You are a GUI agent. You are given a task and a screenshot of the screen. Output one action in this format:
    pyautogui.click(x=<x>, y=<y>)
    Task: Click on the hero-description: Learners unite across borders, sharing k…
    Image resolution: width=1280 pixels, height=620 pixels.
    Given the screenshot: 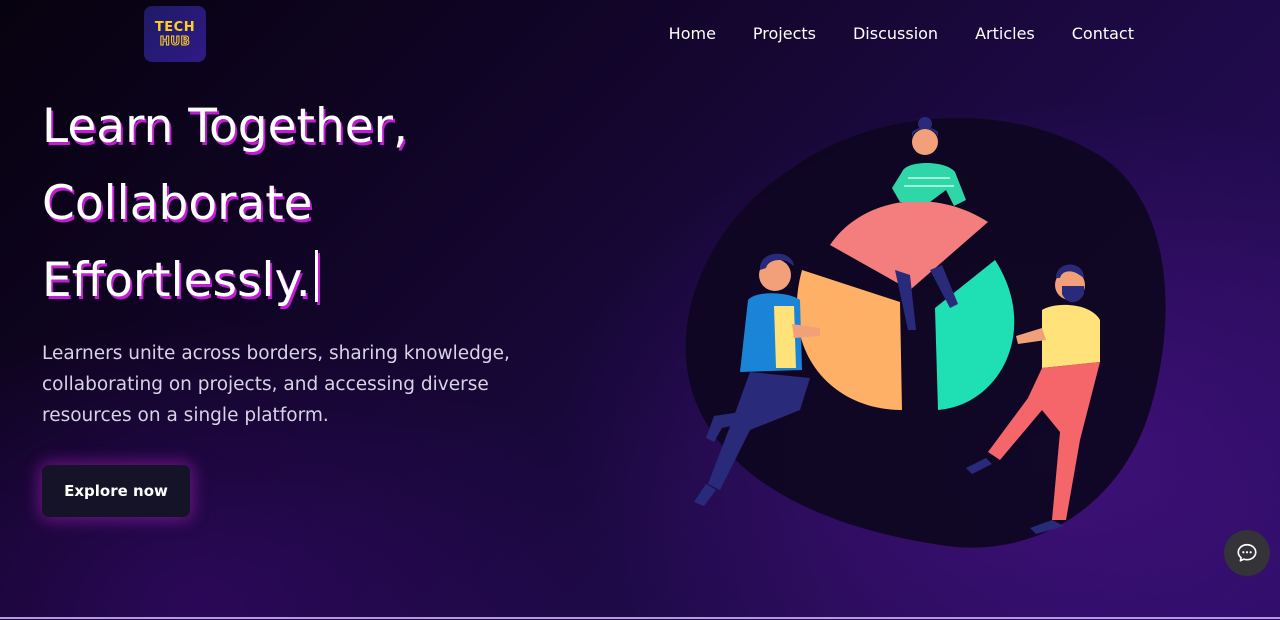 What is the action you would take?
    pyautogui.click(x=276, y=384)
    